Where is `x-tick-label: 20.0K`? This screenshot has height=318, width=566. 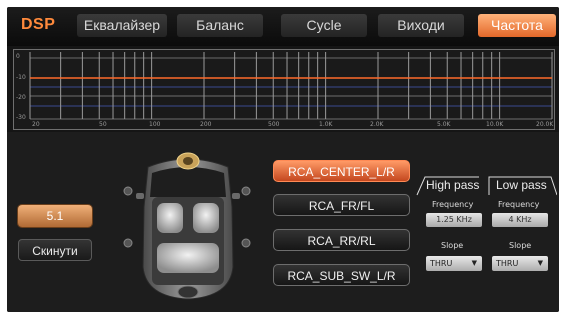
x-tick-label: 20.0K is located at coordinates (545, 124).